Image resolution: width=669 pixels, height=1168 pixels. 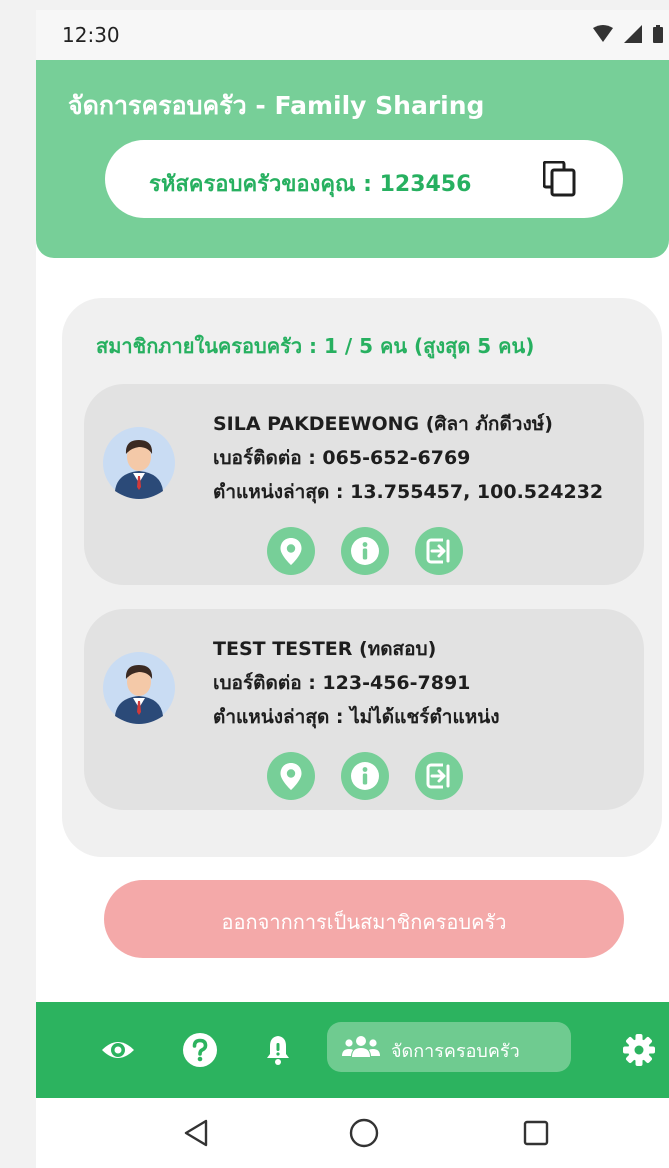 I want to click on status-bar: 12:30, so click(x=352, y=35).